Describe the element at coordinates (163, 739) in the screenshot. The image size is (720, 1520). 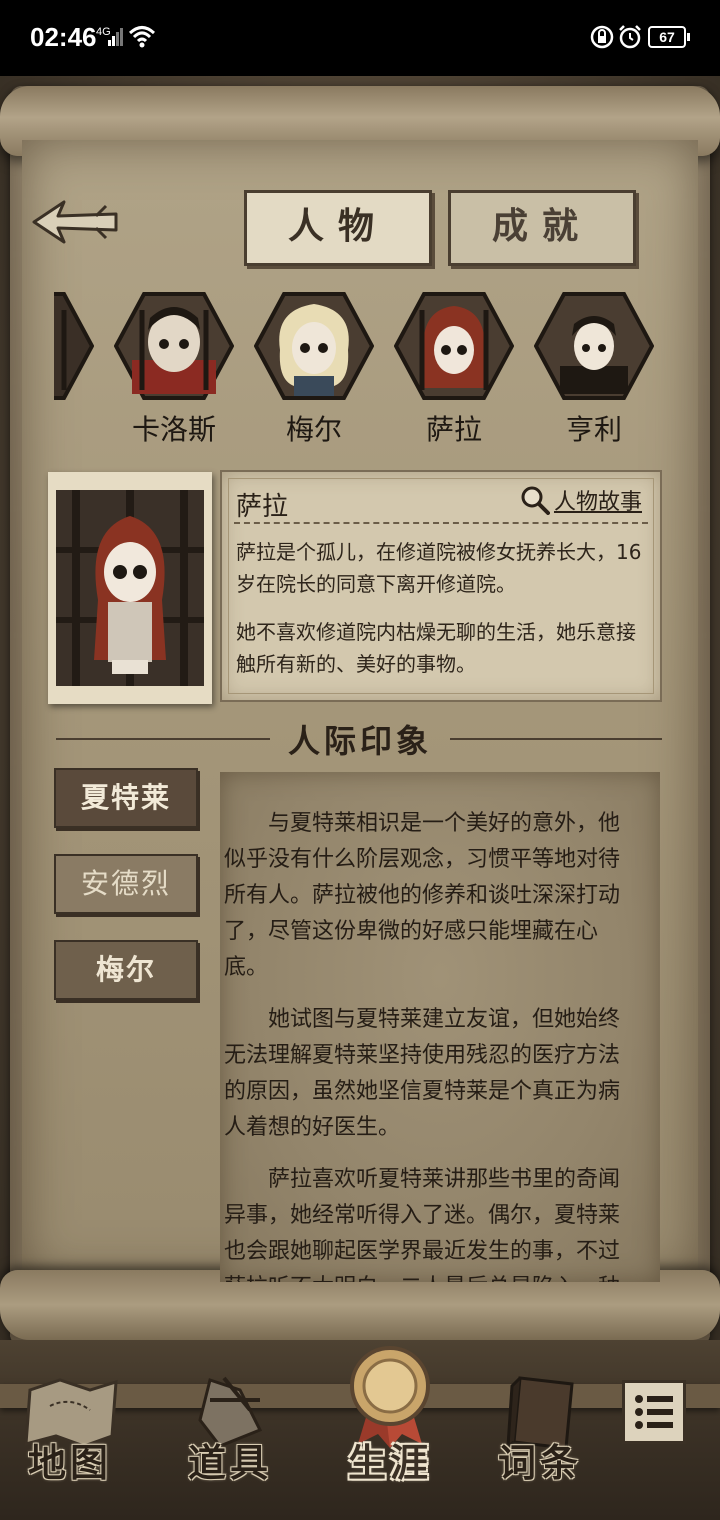
I see `section-divider-left` at that location.